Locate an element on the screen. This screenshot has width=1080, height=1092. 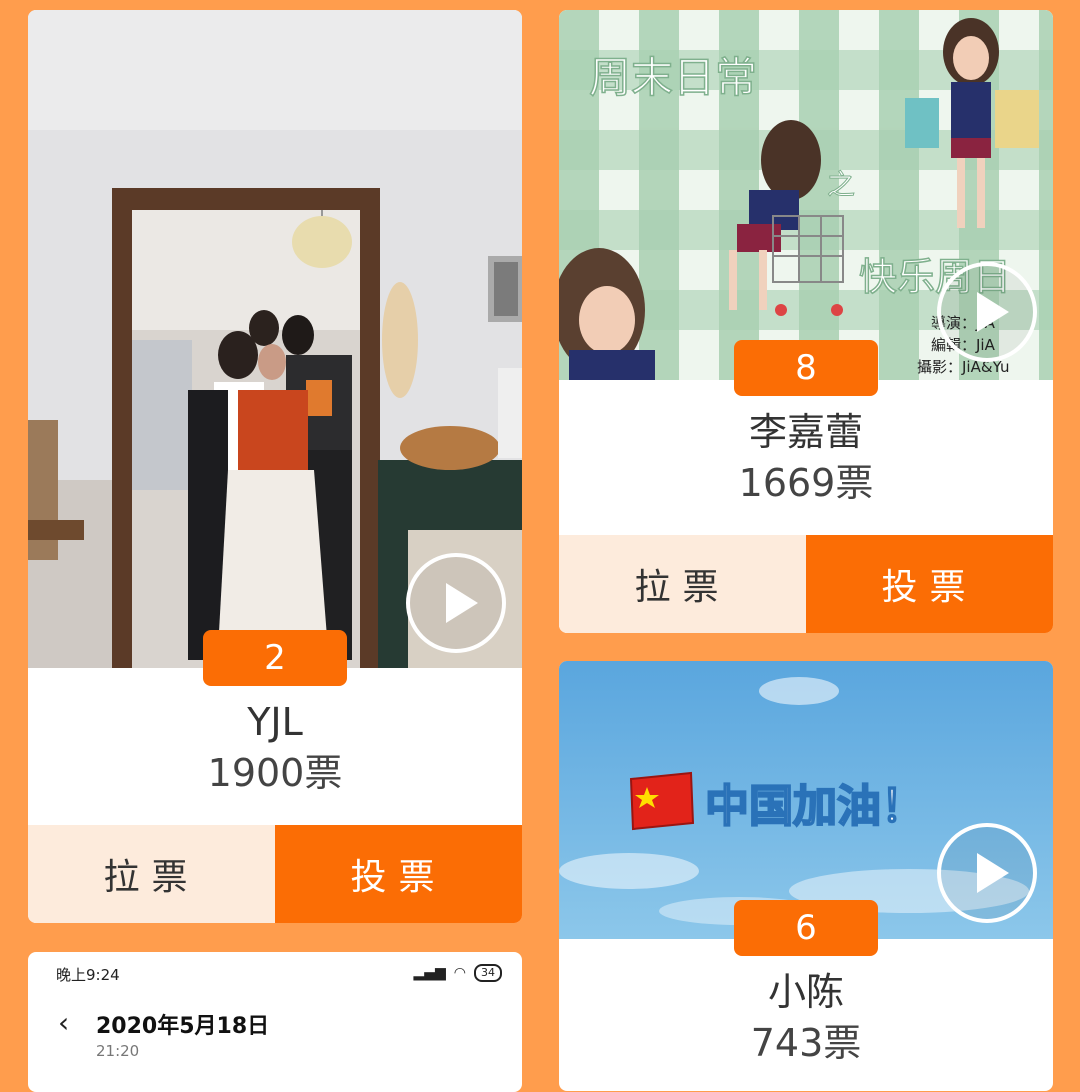
status-bar-time: 晚上9:24 is located at coordinates (88, 975).